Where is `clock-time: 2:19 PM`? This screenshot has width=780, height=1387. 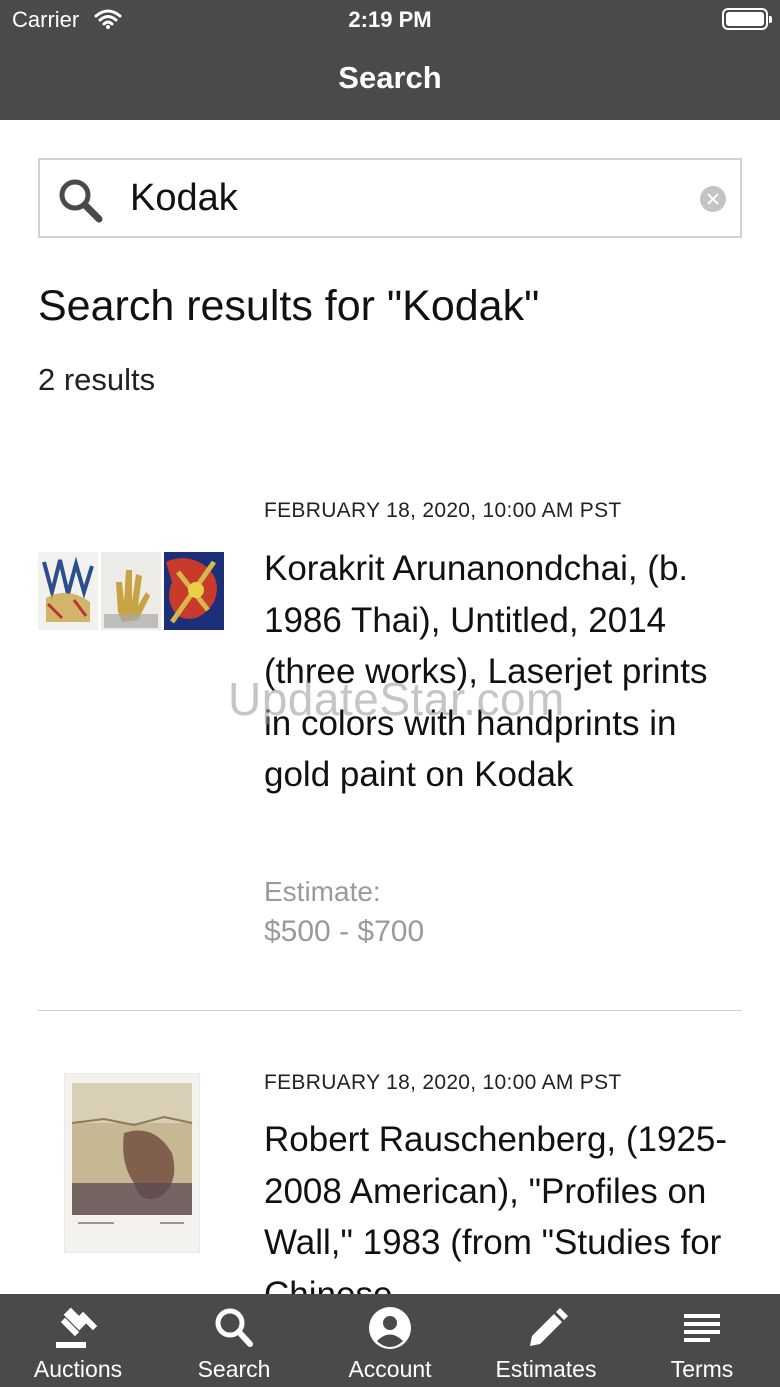 clock-time: 2:19 PM is located at coordinates (390, 19).